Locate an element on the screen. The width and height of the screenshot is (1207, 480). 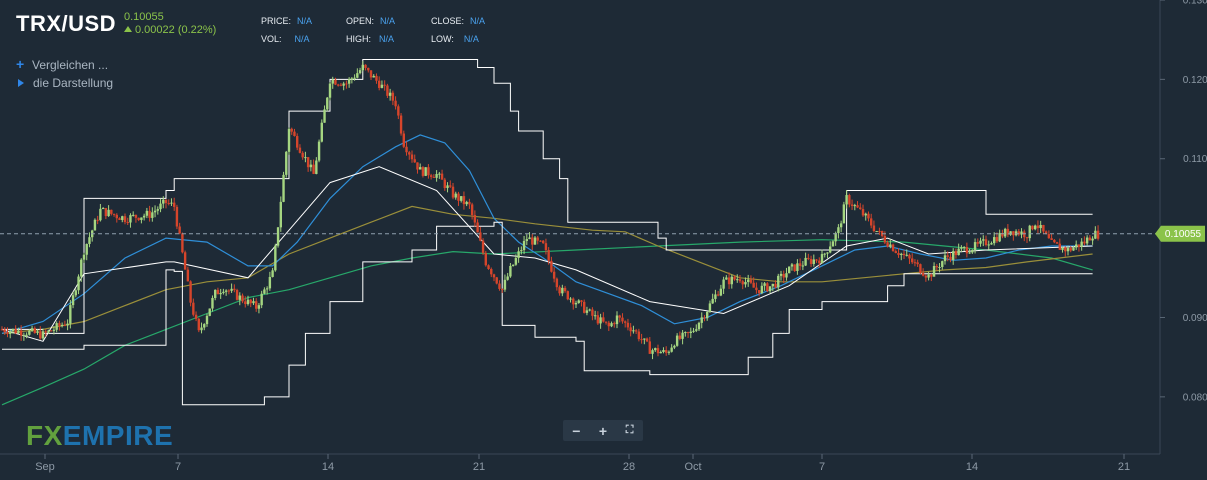
display-menu-button: die Darstellung is located at coordinates (64, 83).